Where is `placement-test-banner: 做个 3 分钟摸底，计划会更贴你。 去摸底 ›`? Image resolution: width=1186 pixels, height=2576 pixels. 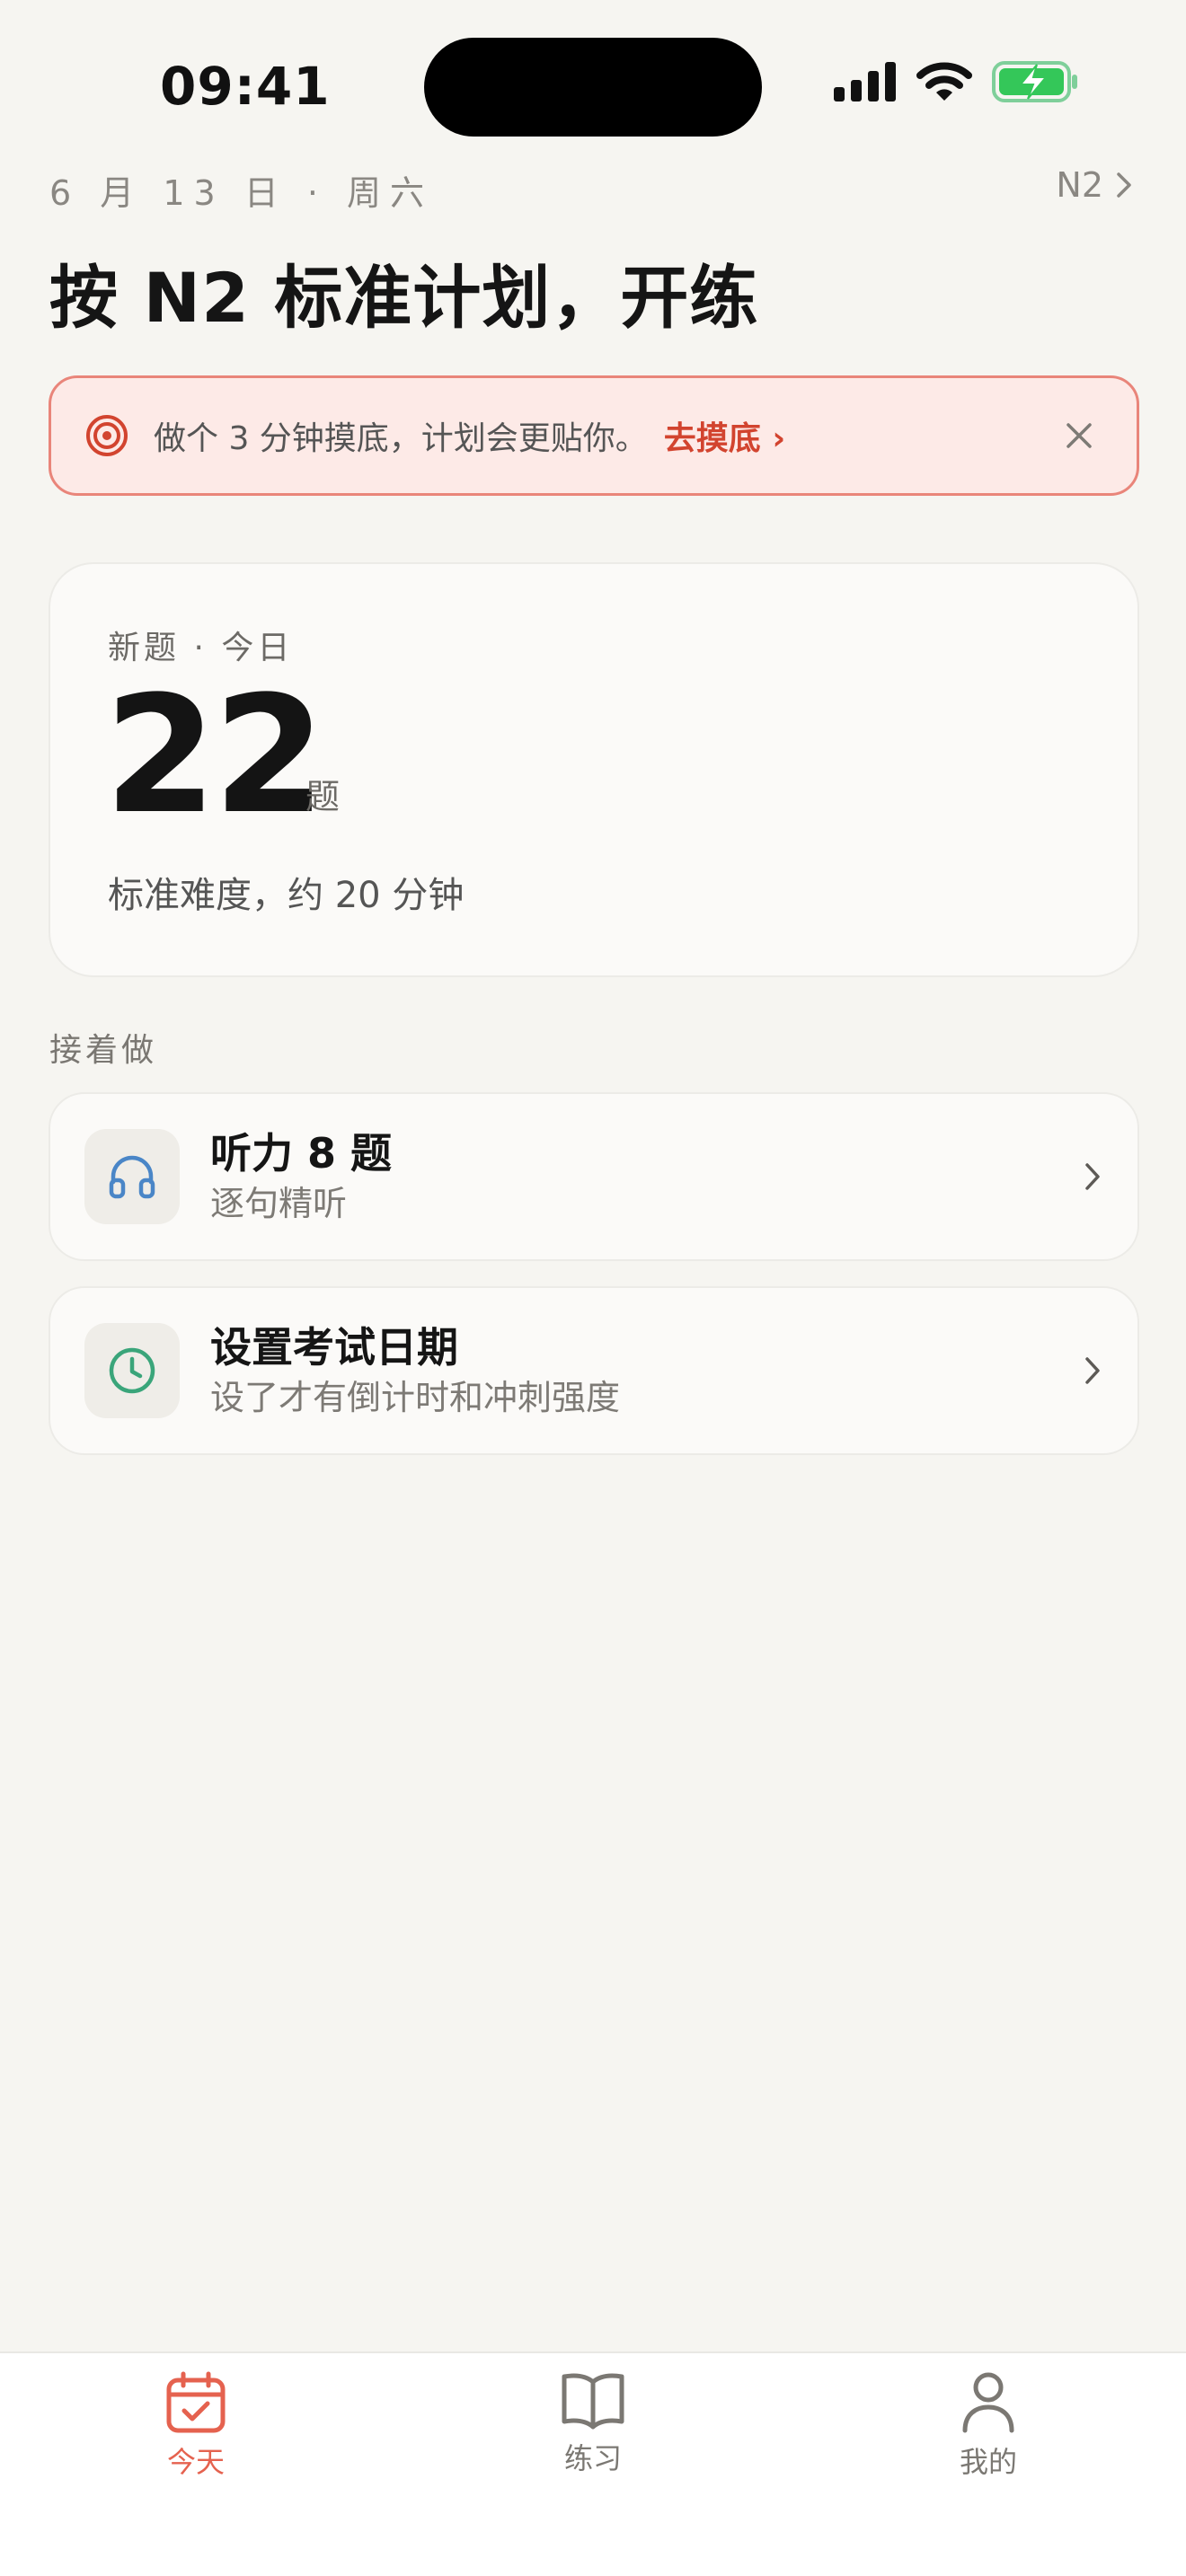 placement-test-banner: 做个 3 分钟摸底，计划会更贴你。 去摸底 › is located at coordinates (594, 435).